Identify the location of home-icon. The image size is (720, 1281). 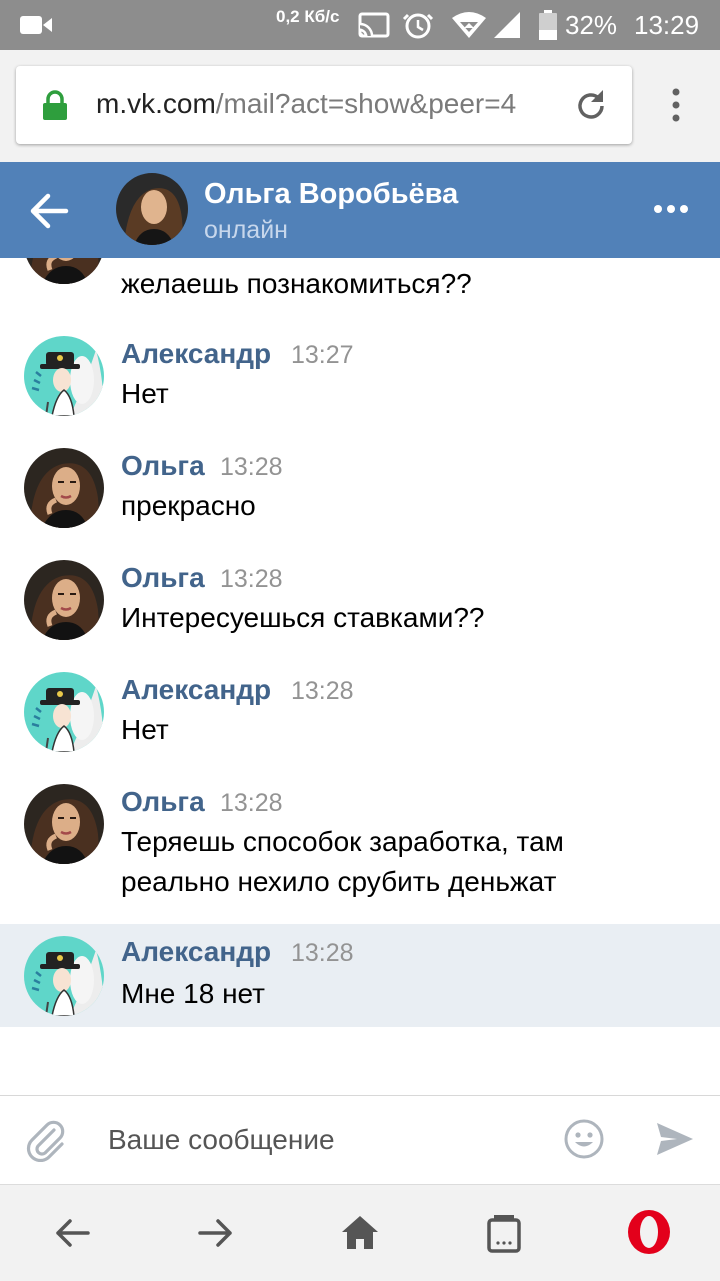
(360, 1233).